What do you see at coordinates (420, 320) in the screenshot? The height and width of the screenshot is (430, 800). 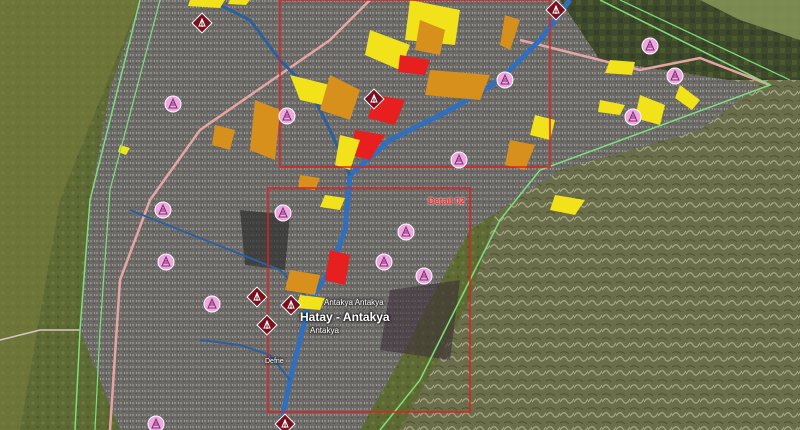 I see `eastern-slope` at bounding box center [420, 320].